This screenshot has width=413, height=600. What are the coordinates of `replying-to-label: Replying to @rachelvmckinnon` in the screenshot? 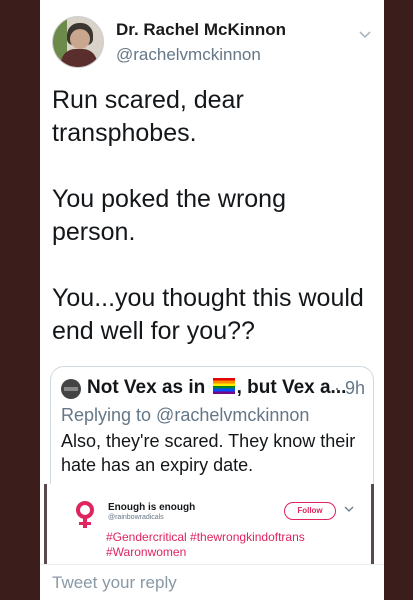 It's located at (185, 415).